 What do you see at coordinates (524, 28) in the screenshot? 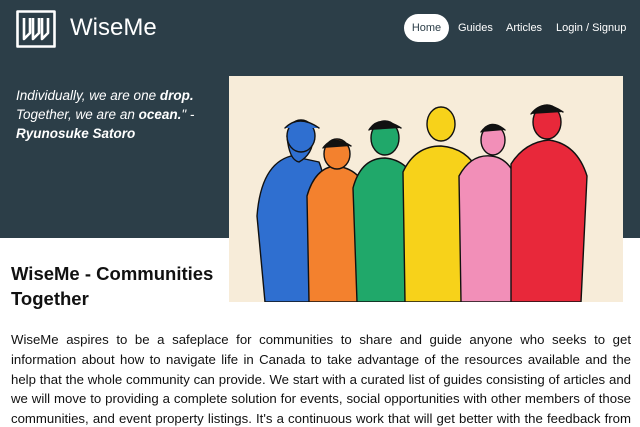
I see `nav-articles: Articles` at bounding box center [524, 28].